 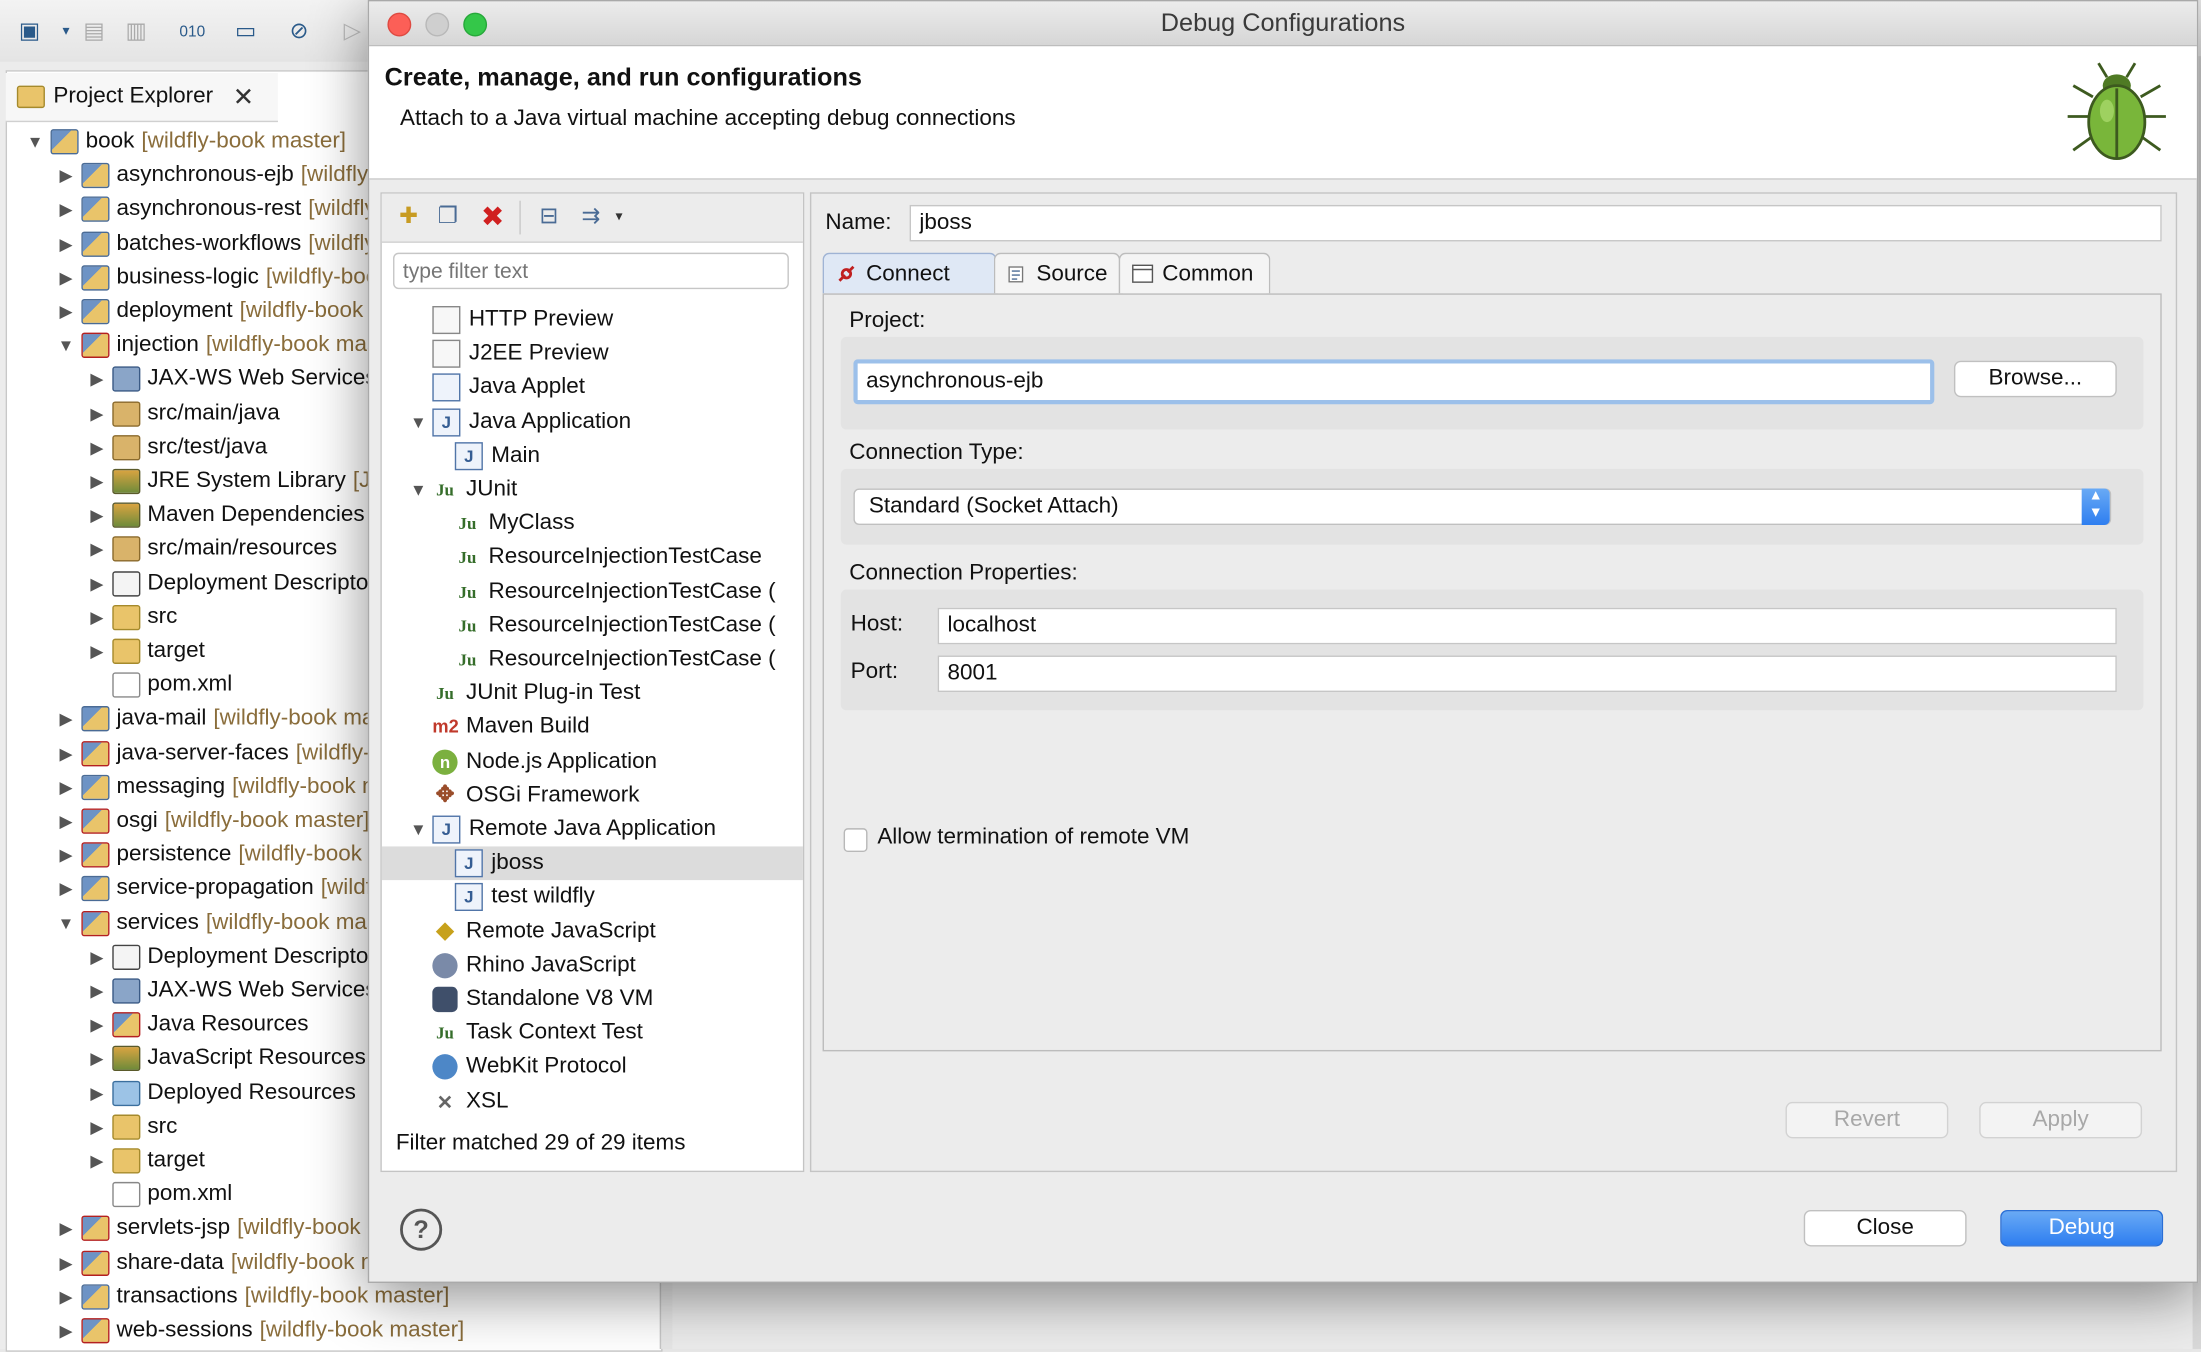 I want to click on revert-button: Revert, so click(x=1867, y=1120).